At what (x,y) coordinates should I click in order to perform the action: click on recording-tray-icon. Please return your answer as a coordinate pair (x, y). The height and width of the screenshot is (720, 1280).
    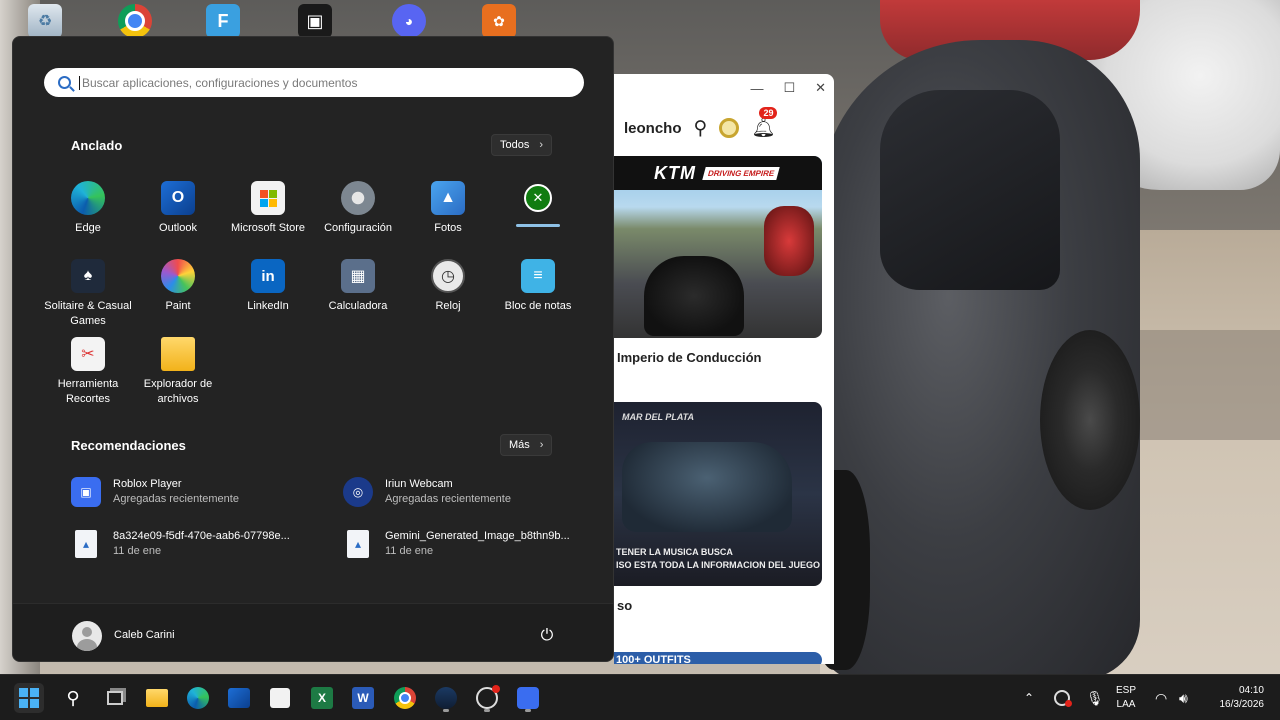
    Looking at the image, I should click on (1063, 697).